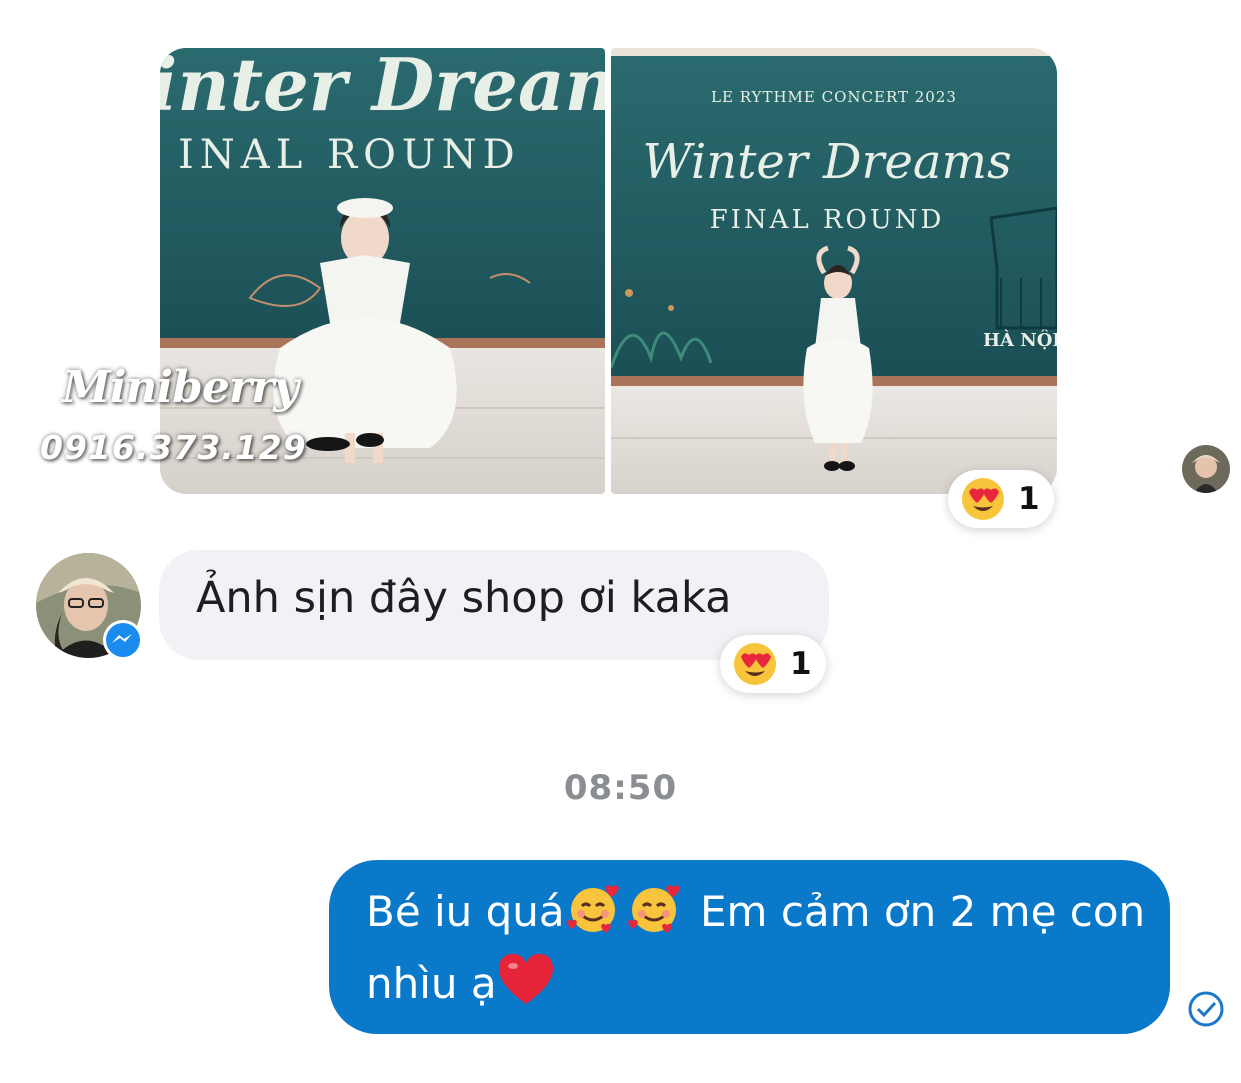 Image resolution: width=1241 pixels, height=1083 pixels. Describe the element at coordinates (1206, 1011) in the screenshot. I see `sent-check-icon` at that location.